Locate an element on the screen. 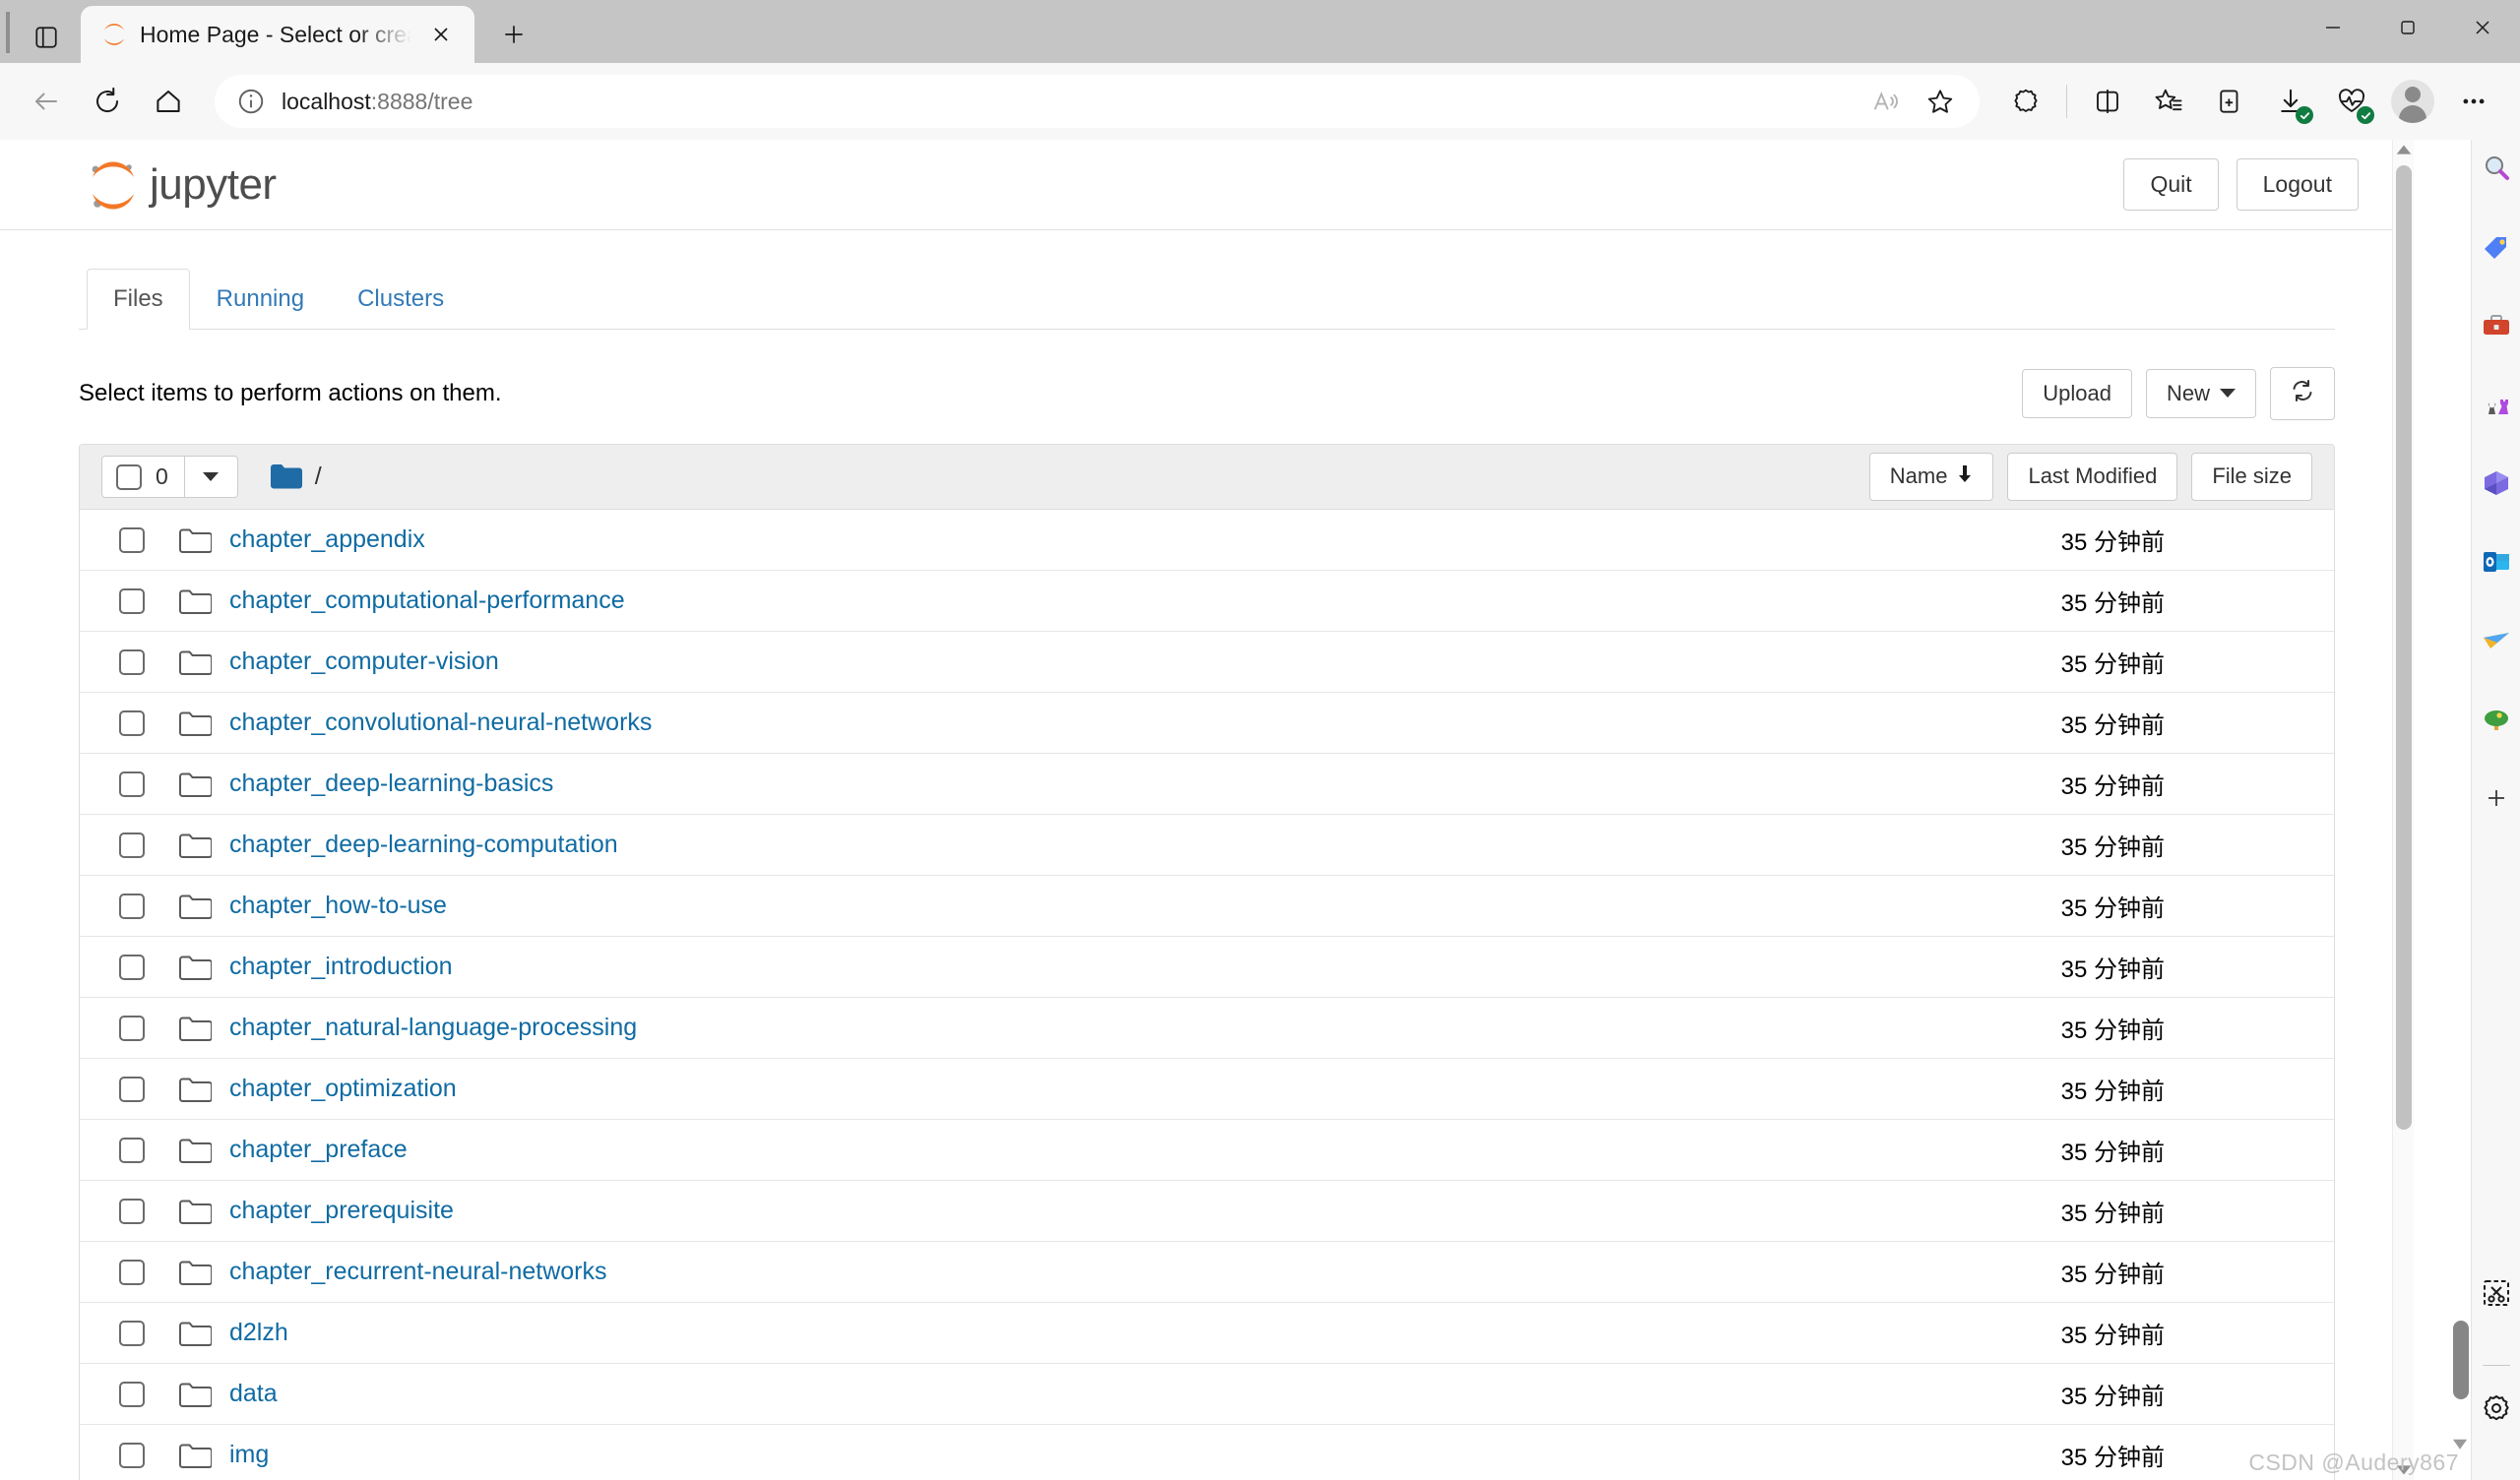 The width and height of the screenshot is (2520, 1480). paper-plane-icon is located at coordinates (2496, 641).